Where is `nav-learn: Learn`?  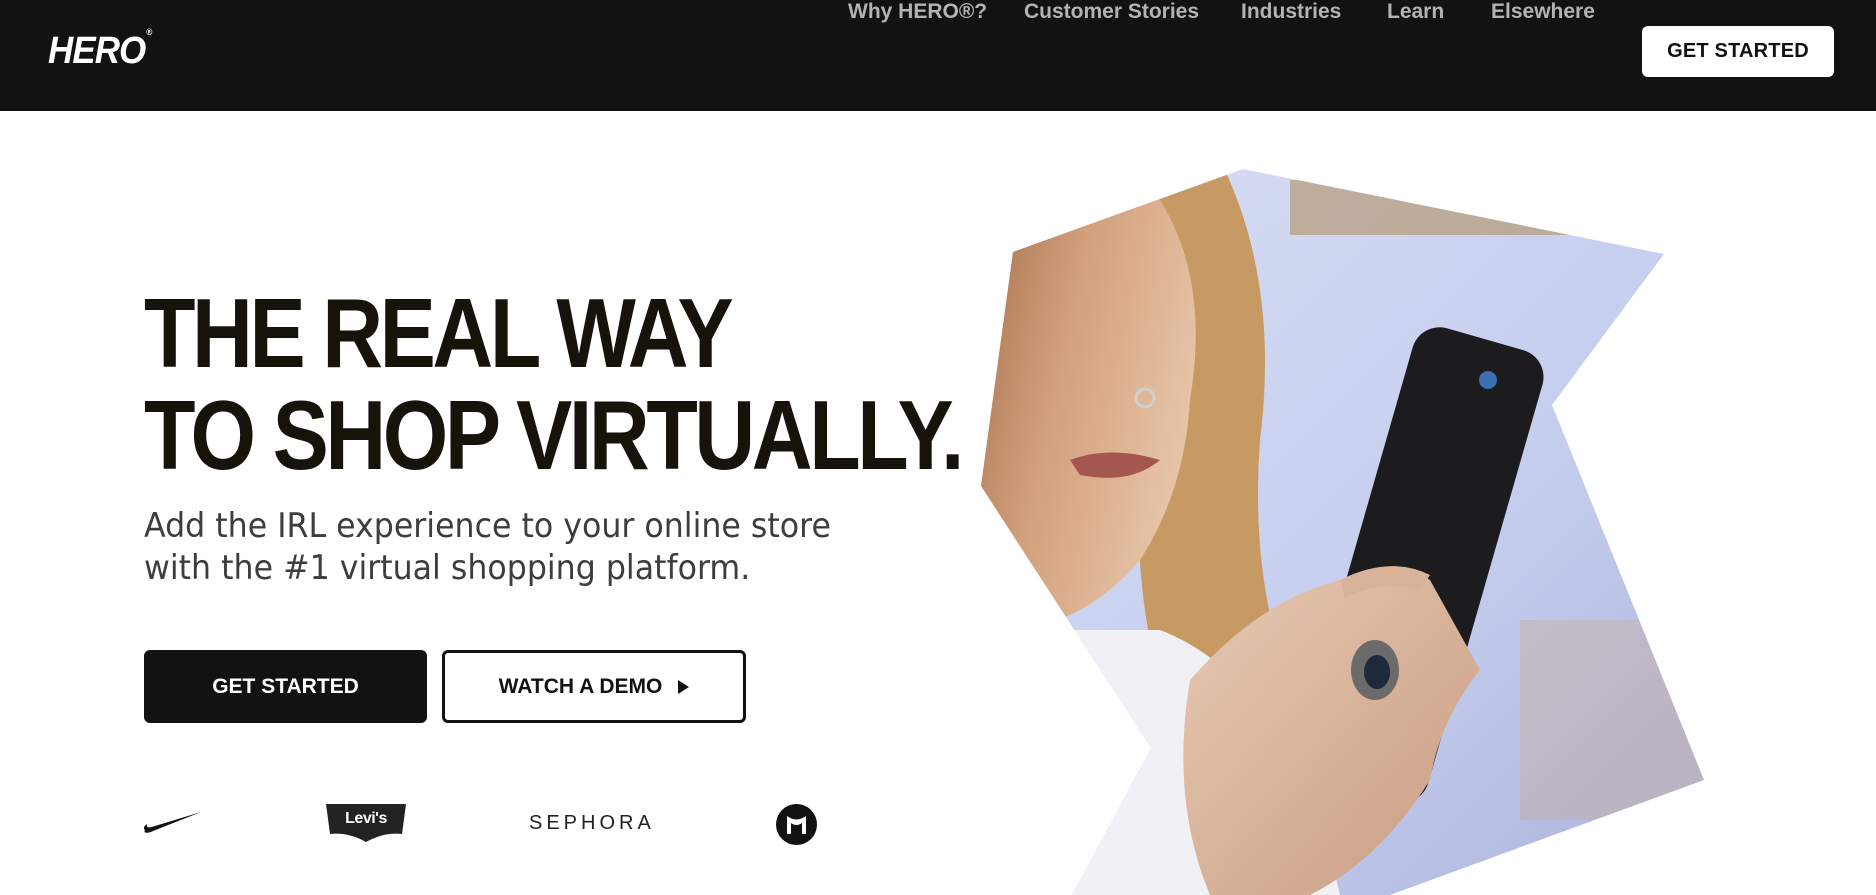 nav-learn: Learn is located at coordinates (1415, 12).